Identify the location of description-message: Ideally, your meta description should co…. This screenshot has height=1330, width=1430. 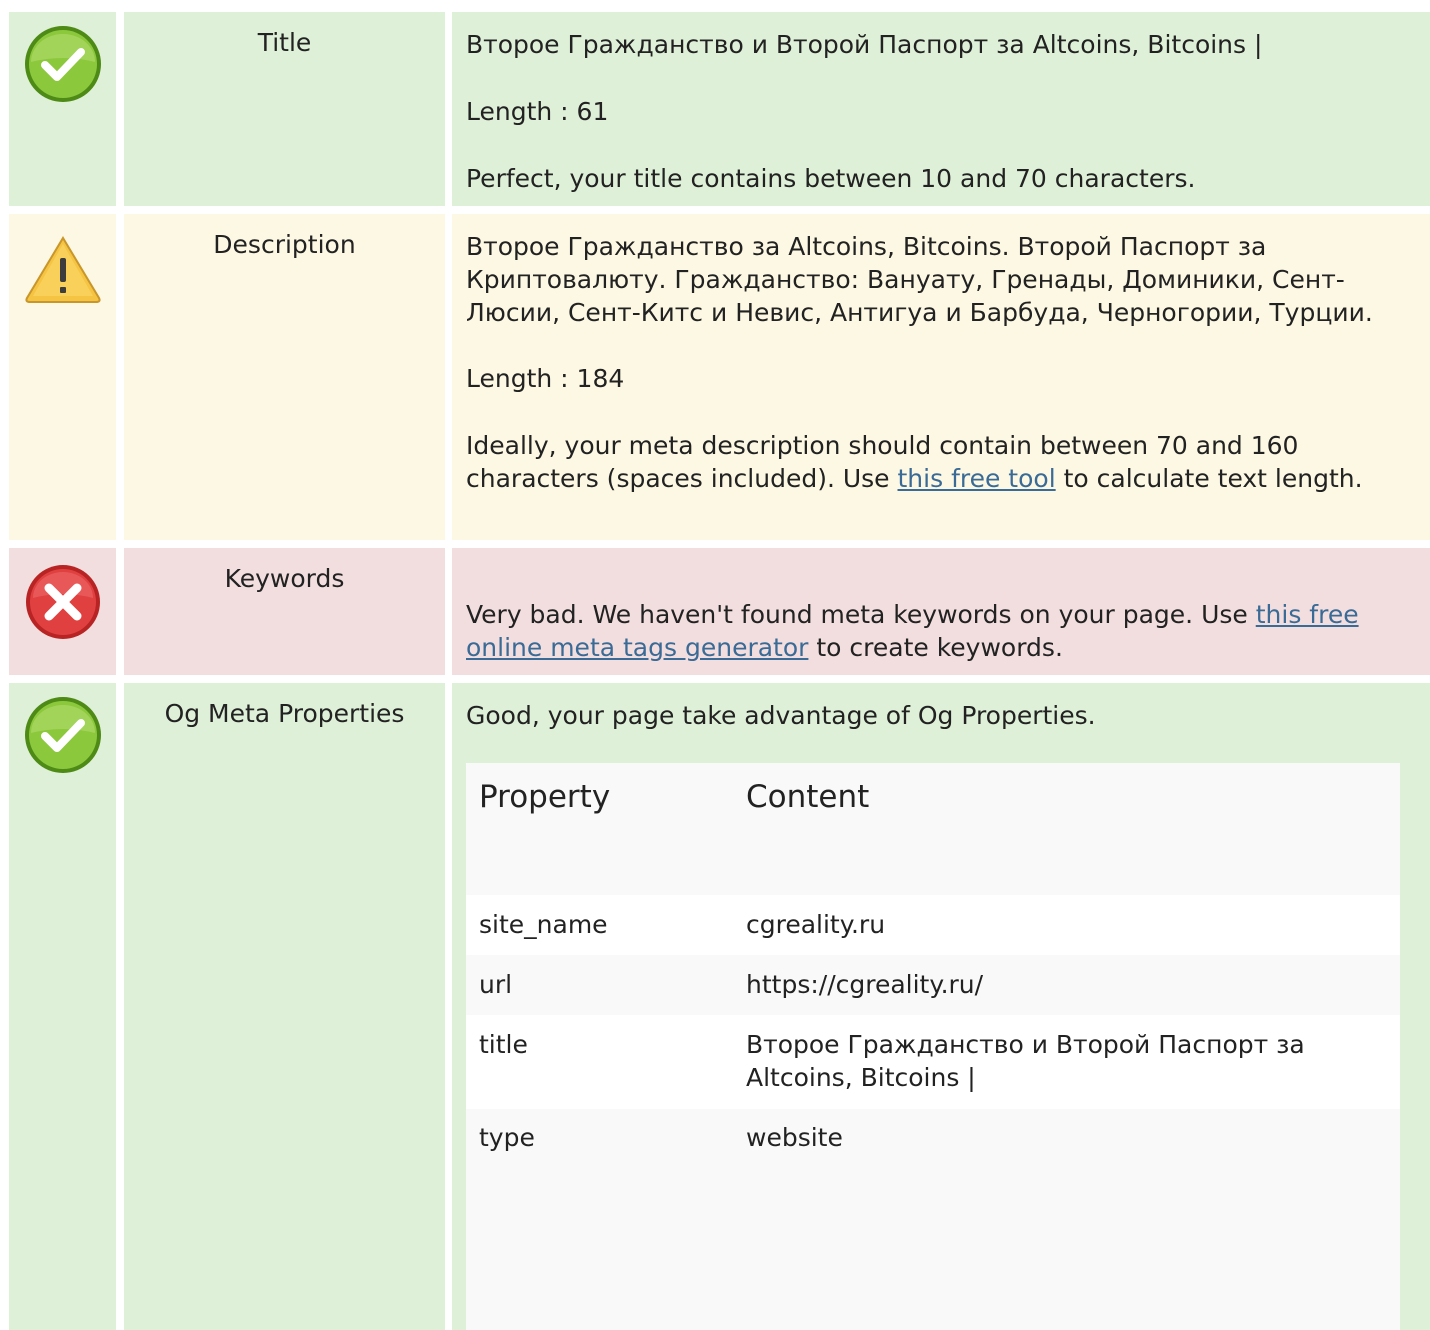
(944, 462).